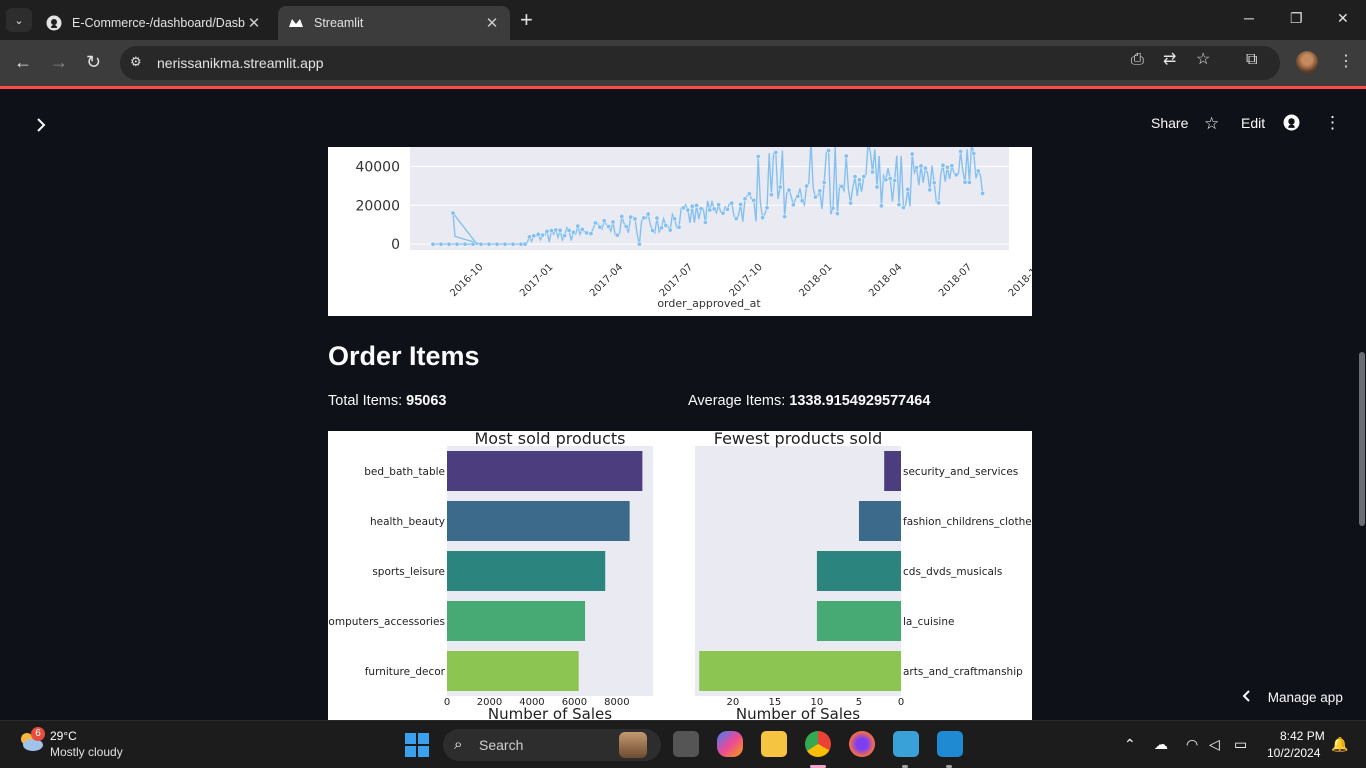 The image size is (1366, 768). I want to click on file-explorer-icon, so click(774, 744).